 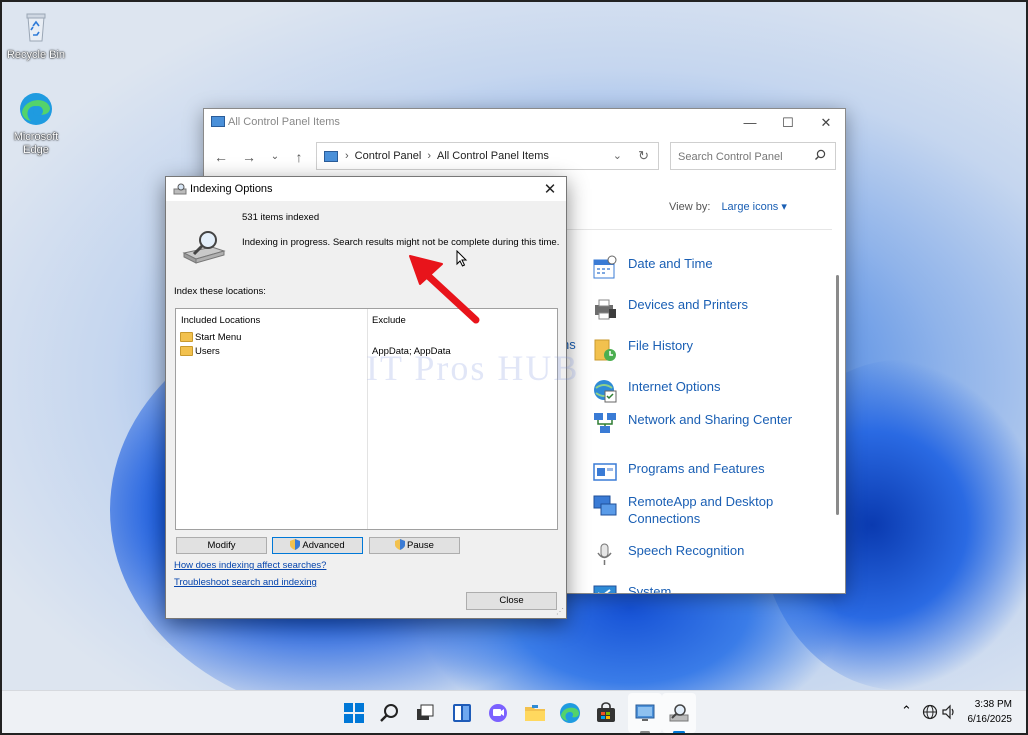 I want to click on view-by-value: Large icons, so click(x=750, y=207).